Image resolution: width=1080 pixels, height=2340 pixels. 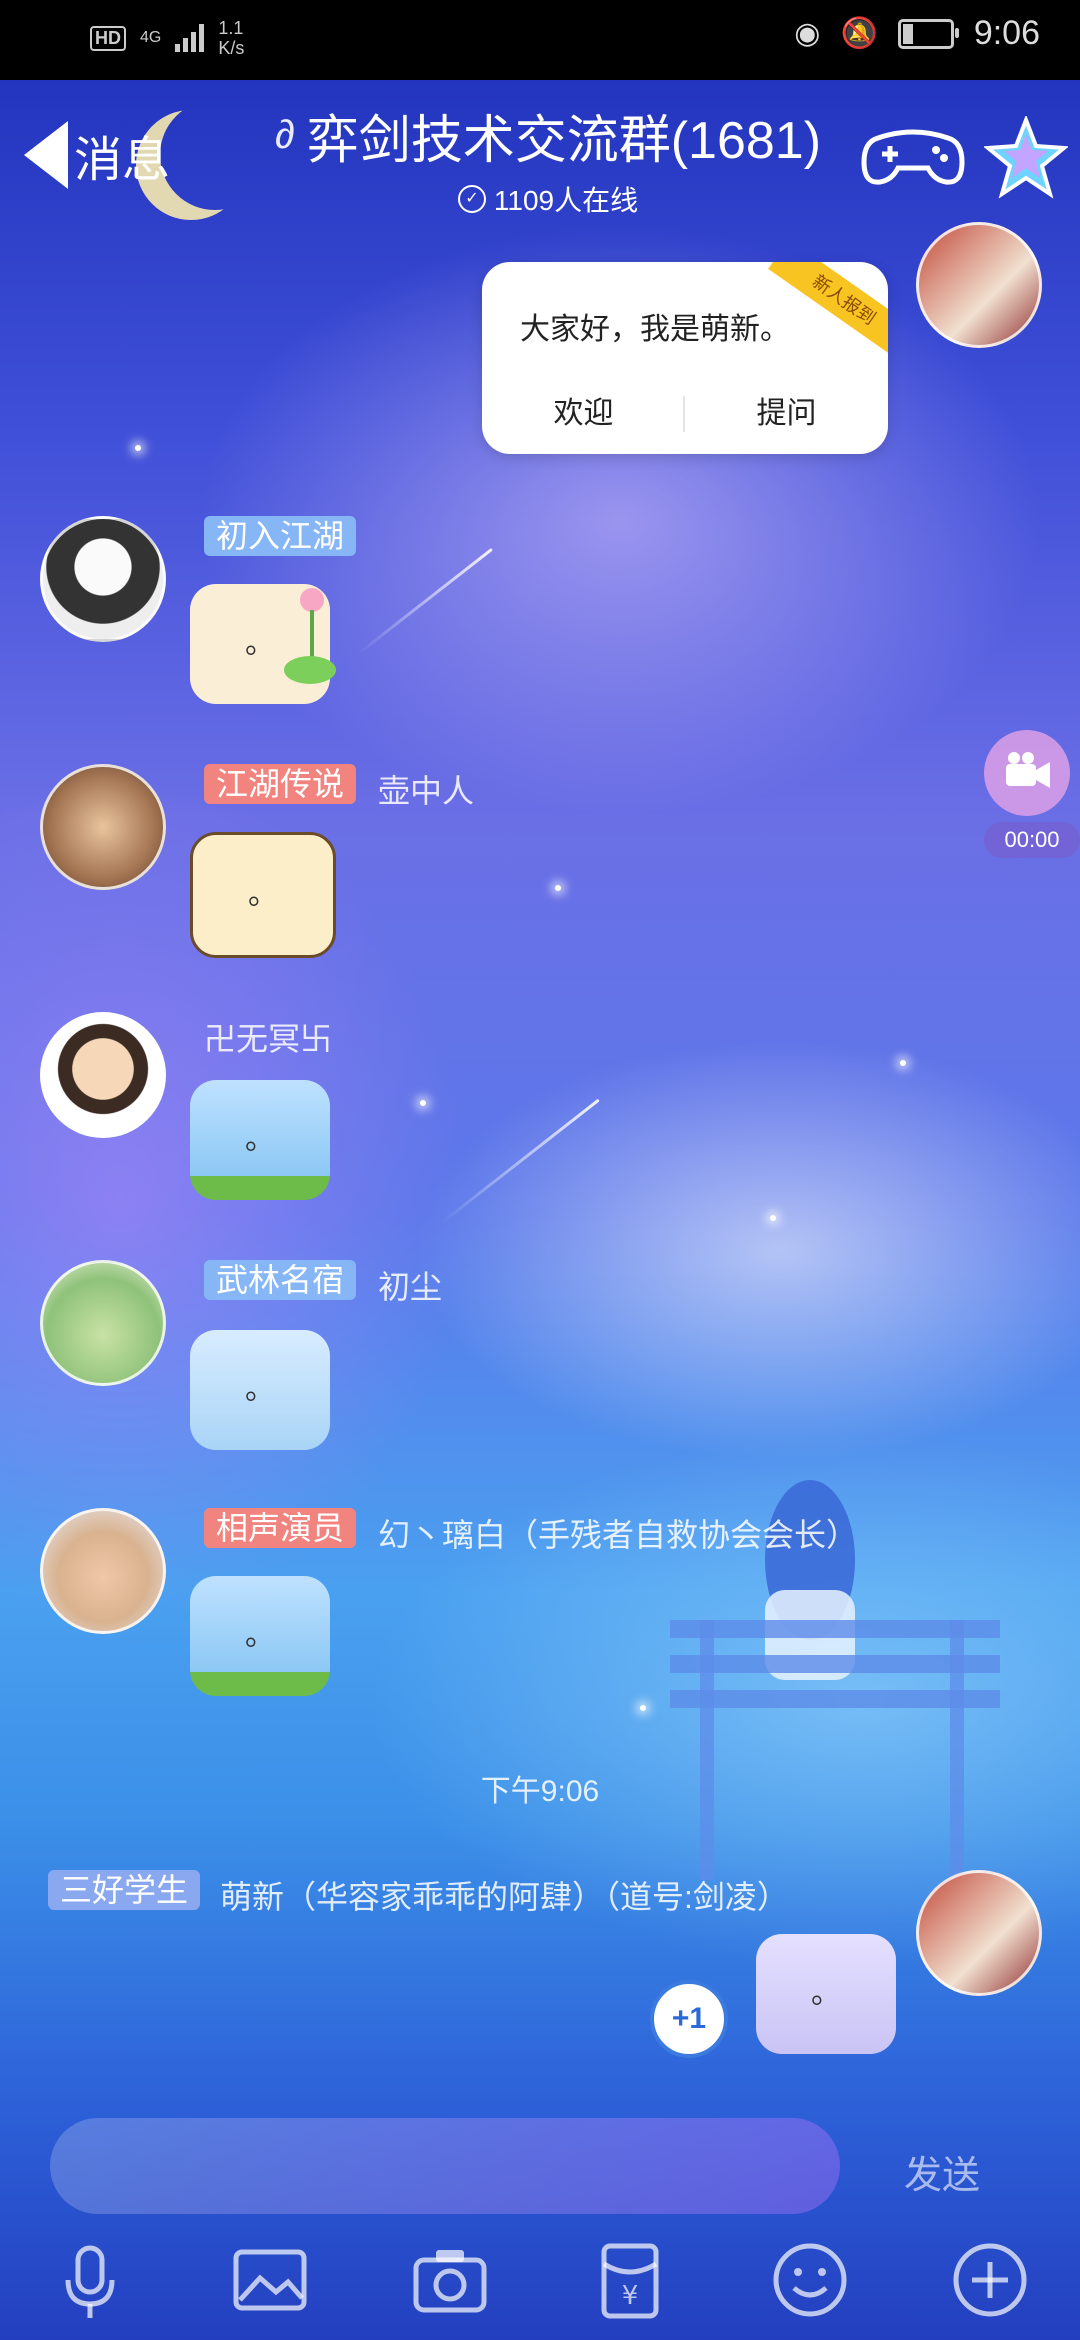 I want to click on network-speed: 1.1 K/s, so click(x=231, y=38).